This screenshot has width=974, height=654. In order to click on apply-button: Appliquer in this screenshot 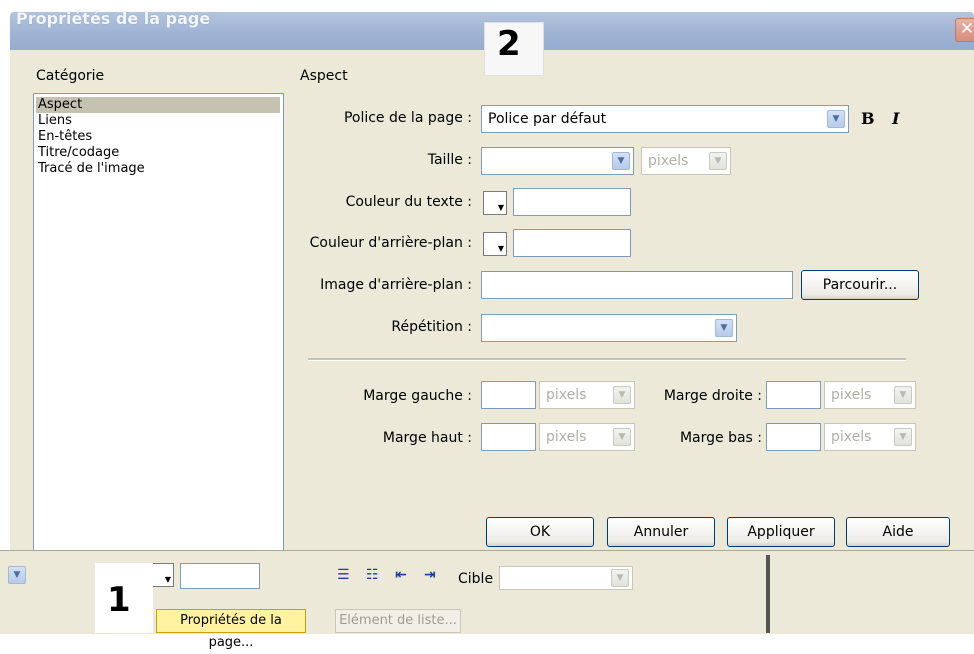, I will do `click(781, 532)`.